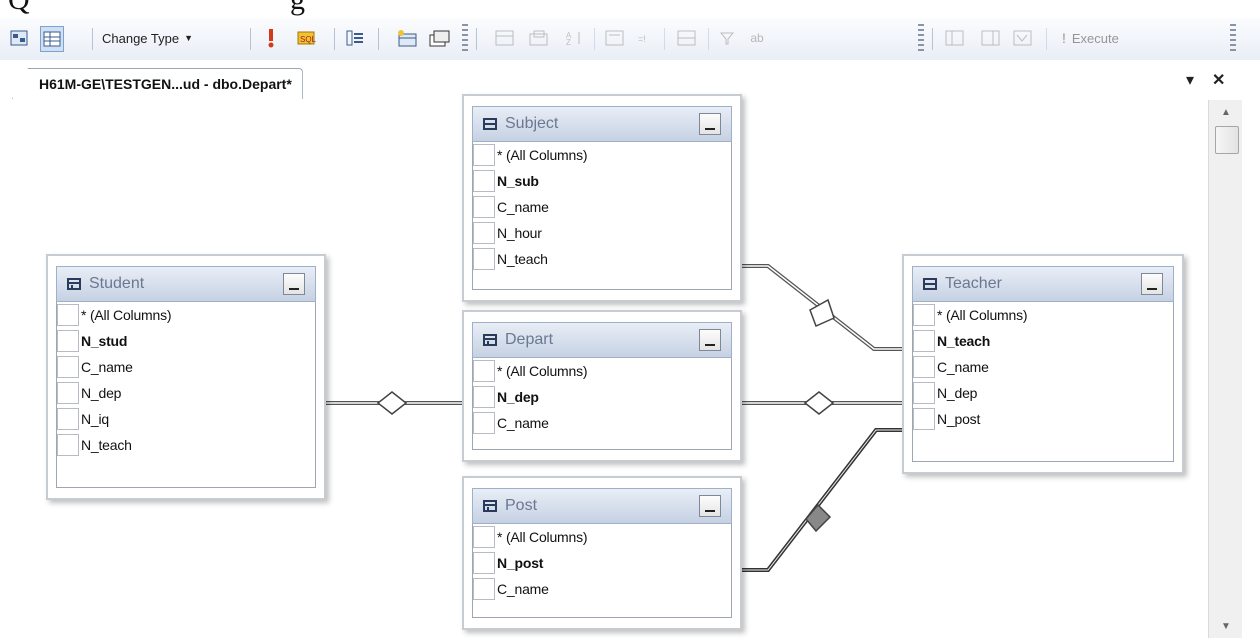 The height and width of the screenshot is (638, 1260). What do you see at coordinates (602, 340) in the screenshot?
I see `table-header: Depart` at bounding box center [602, 340].